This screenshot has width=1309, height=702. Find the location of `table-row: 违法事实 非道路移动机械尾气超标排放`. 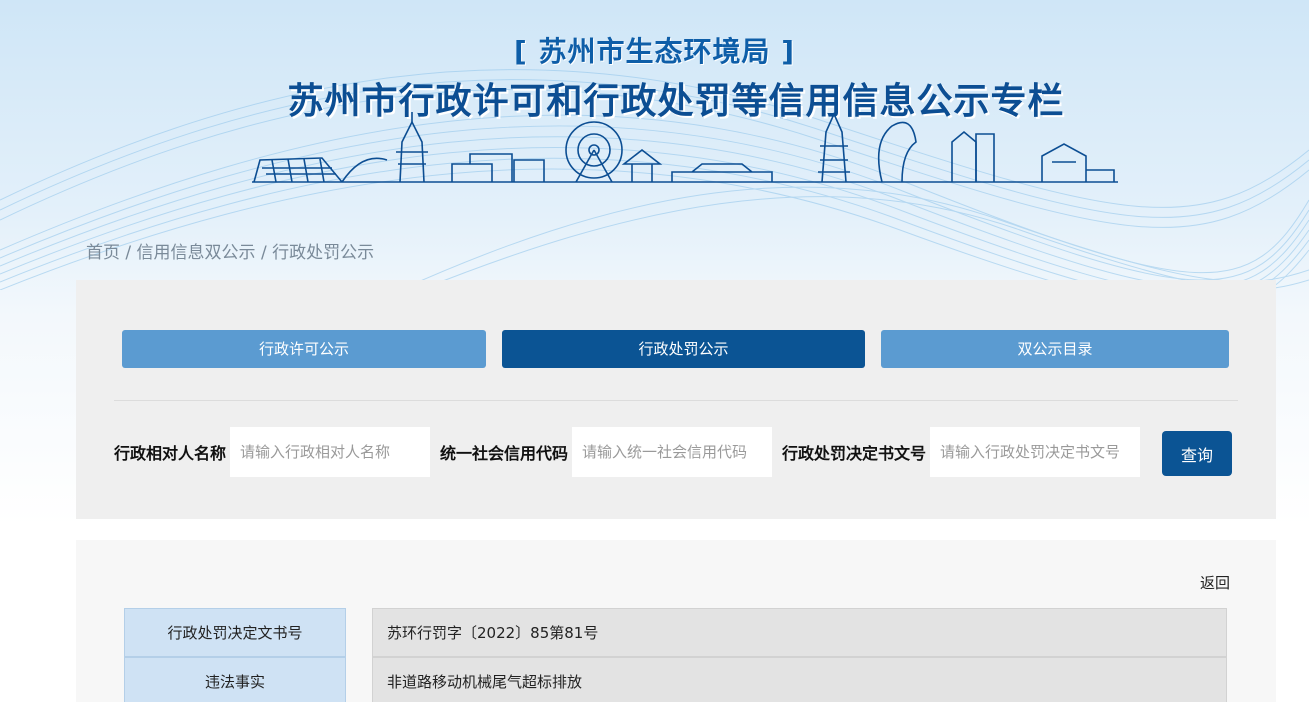

table-row: 违法事实 非道路移动机械尾气超标排放 is located at coordinates (675, 679).